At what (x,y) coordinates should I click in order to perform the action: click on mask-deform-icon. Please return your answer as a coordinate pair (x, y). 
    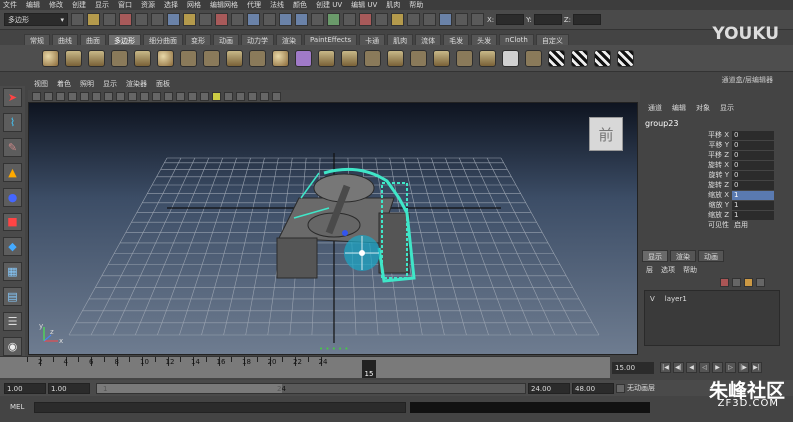
    Looking at the image, I should click on (237, 19).